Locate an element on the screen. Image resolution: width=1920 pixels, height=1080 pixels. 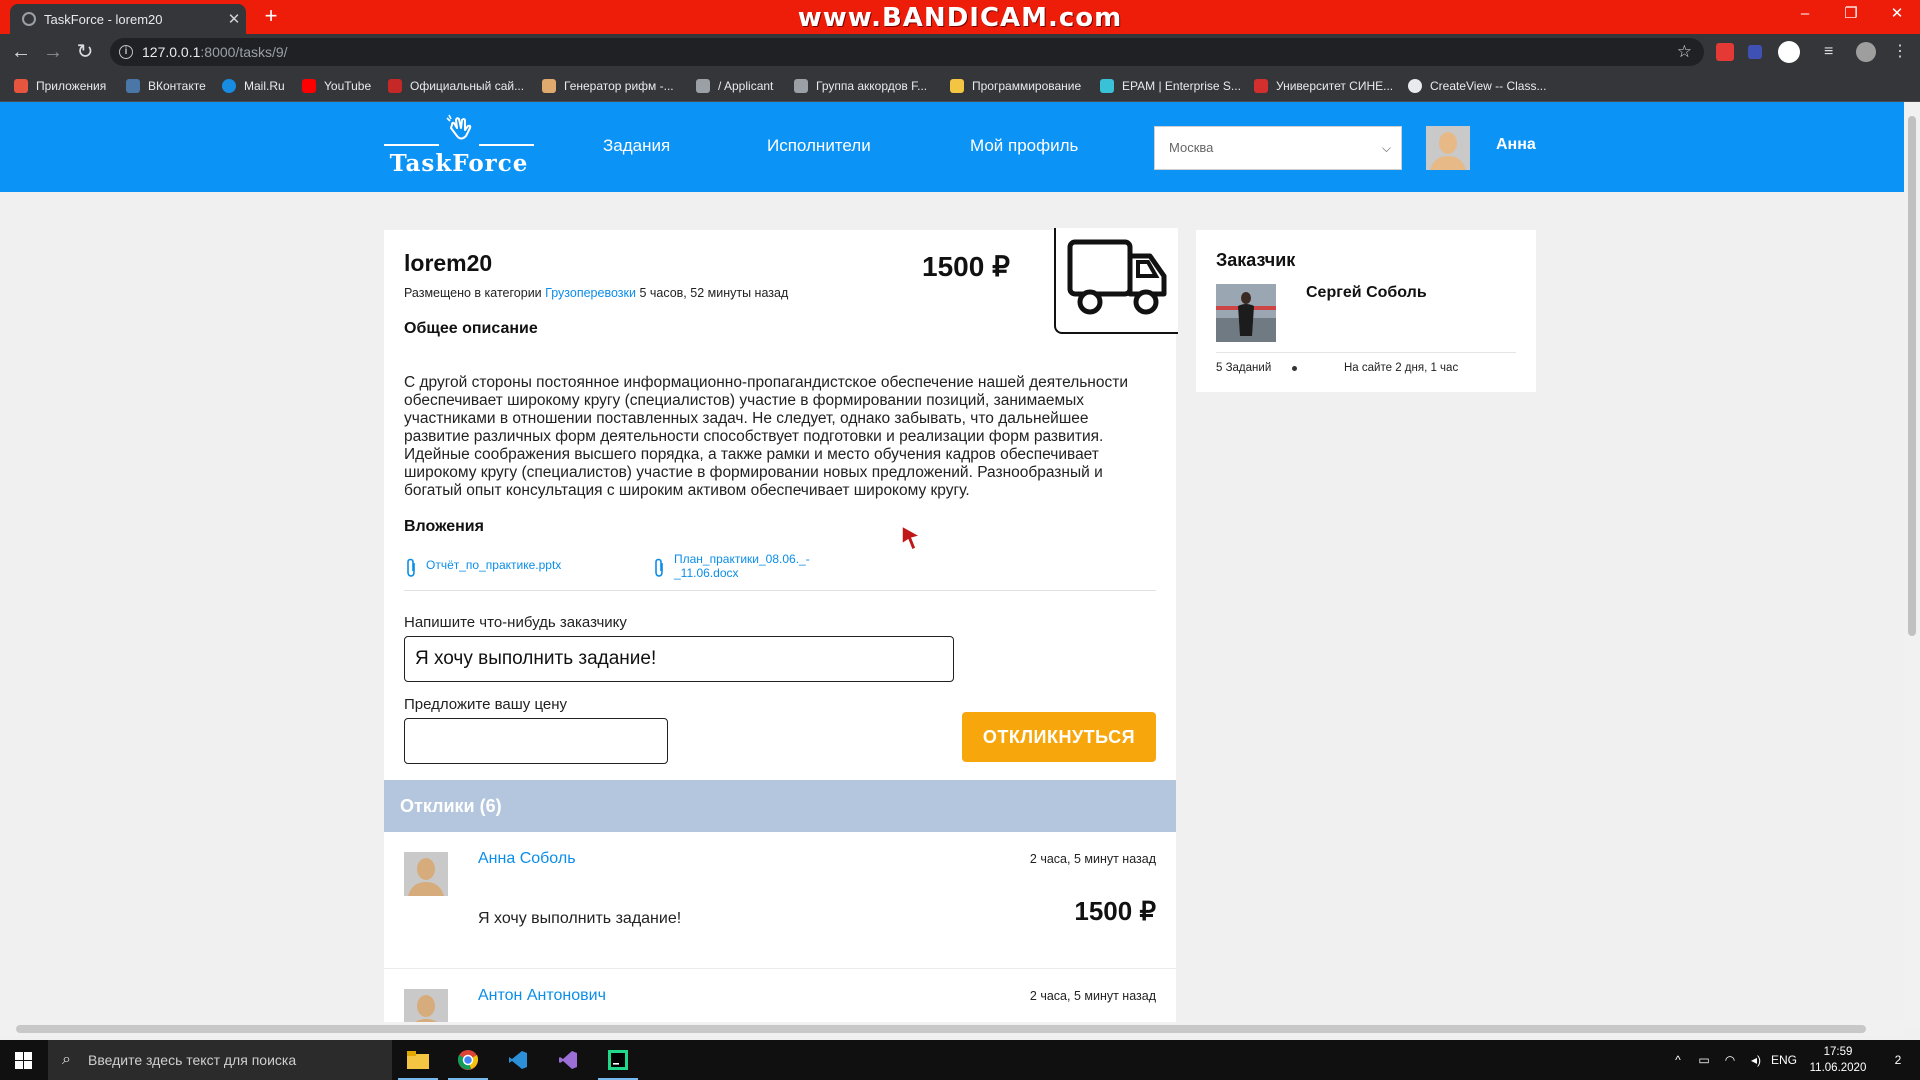
bookmark-mailru: Mail.Ru is located at coordinates (253, 86).